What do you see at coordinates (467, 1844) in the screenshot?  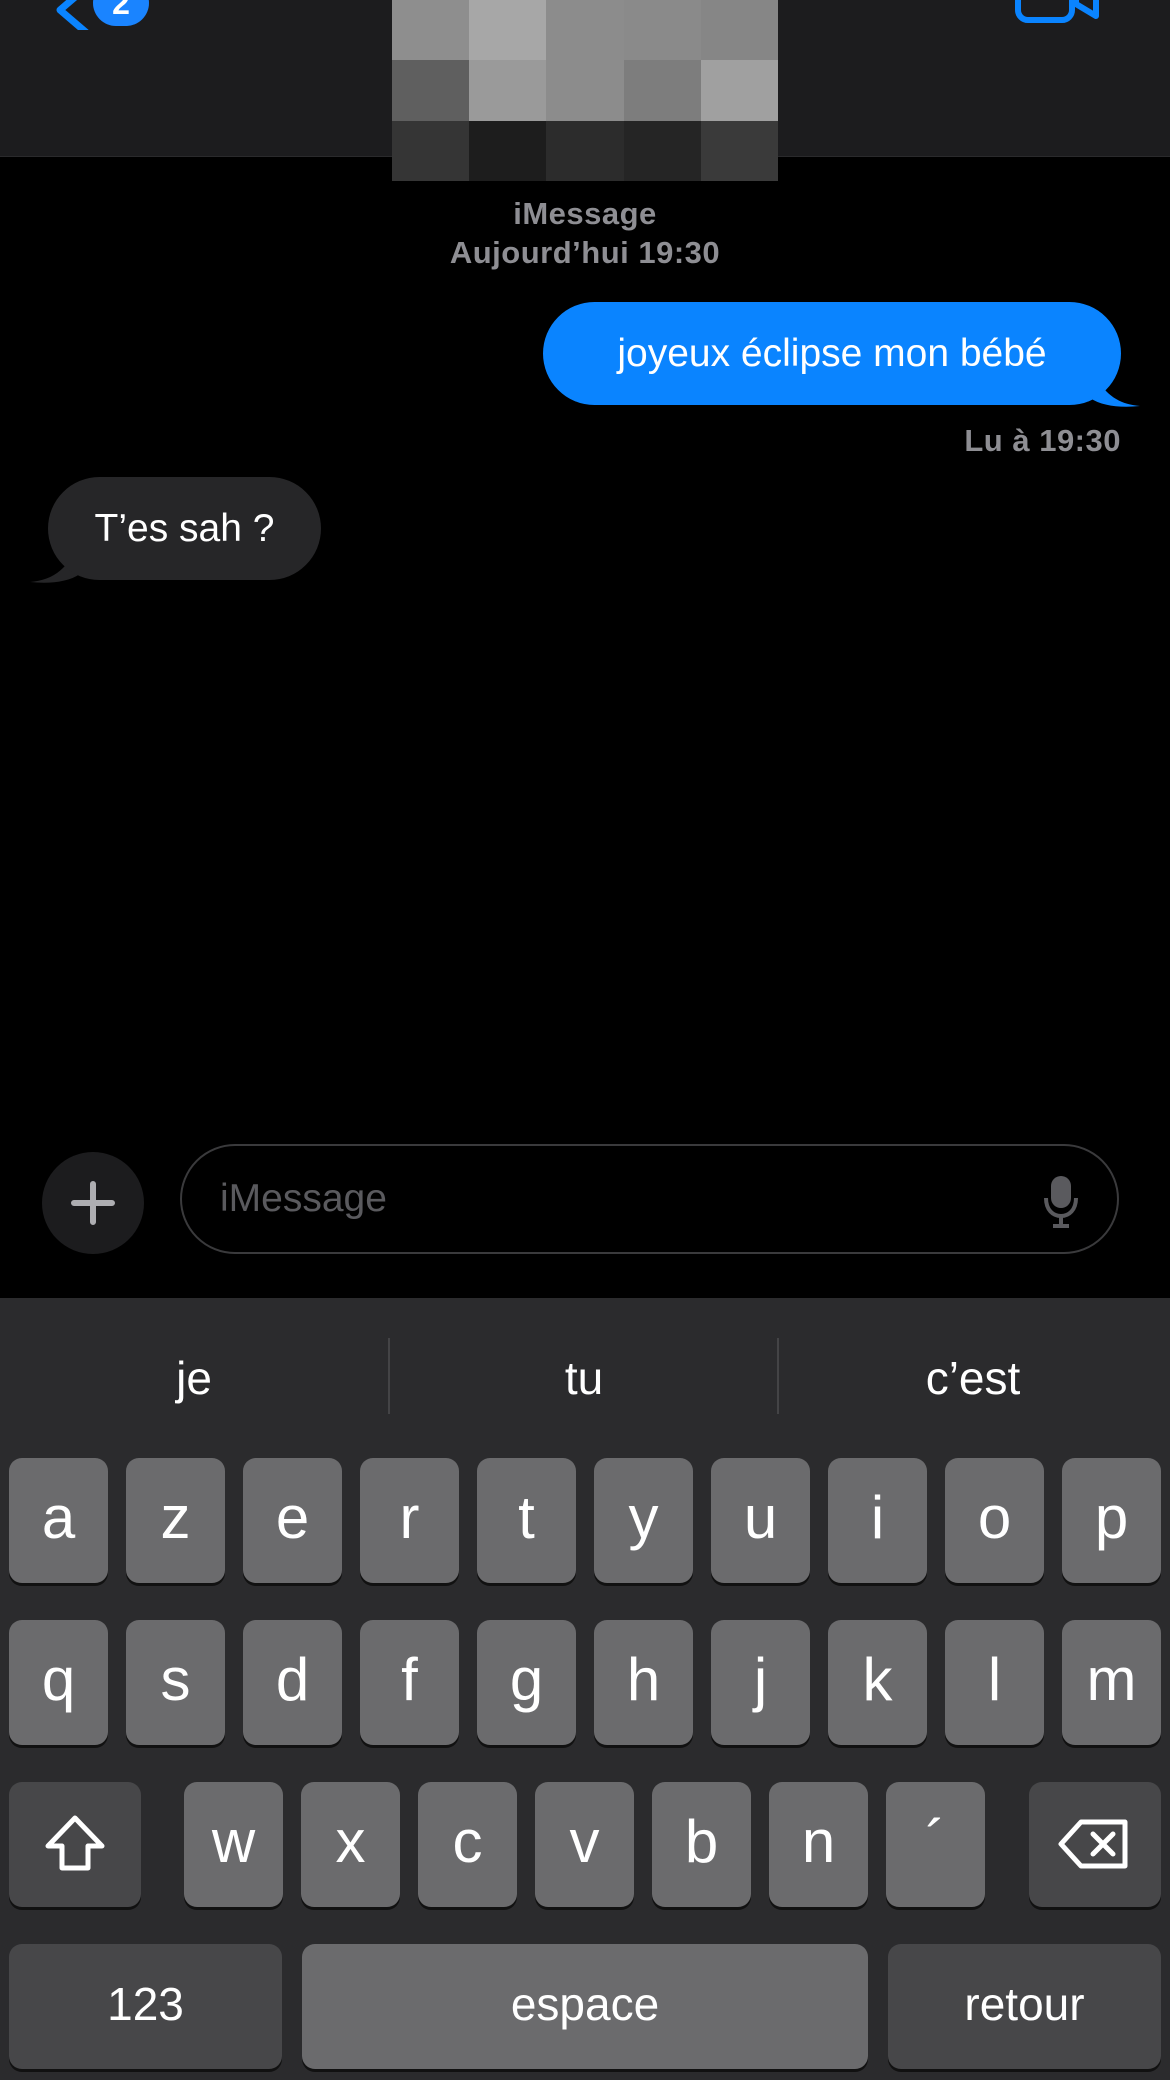 I see `key-c: c` at bounding box center [467, 1844].